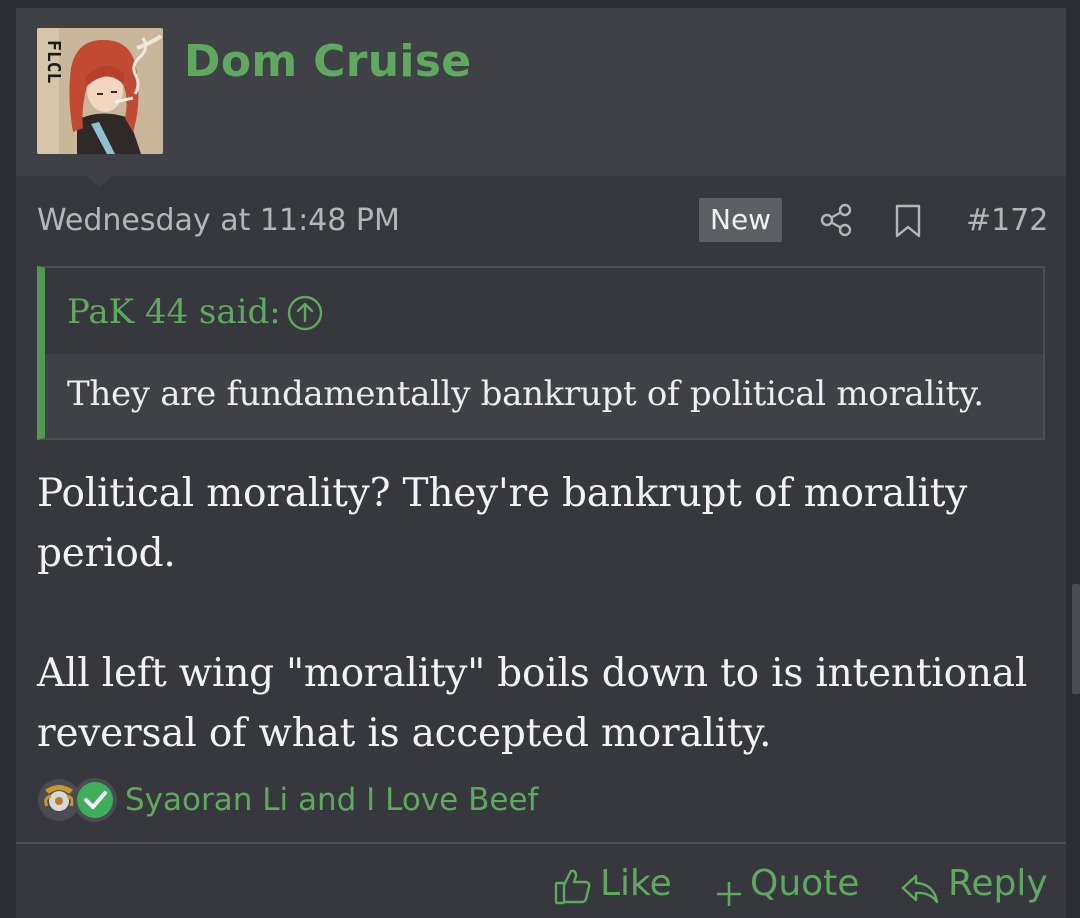 The image size is (1080, 918). What do you see at coordinates (331, 800) in the screenshot?
I see `reaction-users: Syaoran Li and I Love Beef` at bounding box center [331, 800].